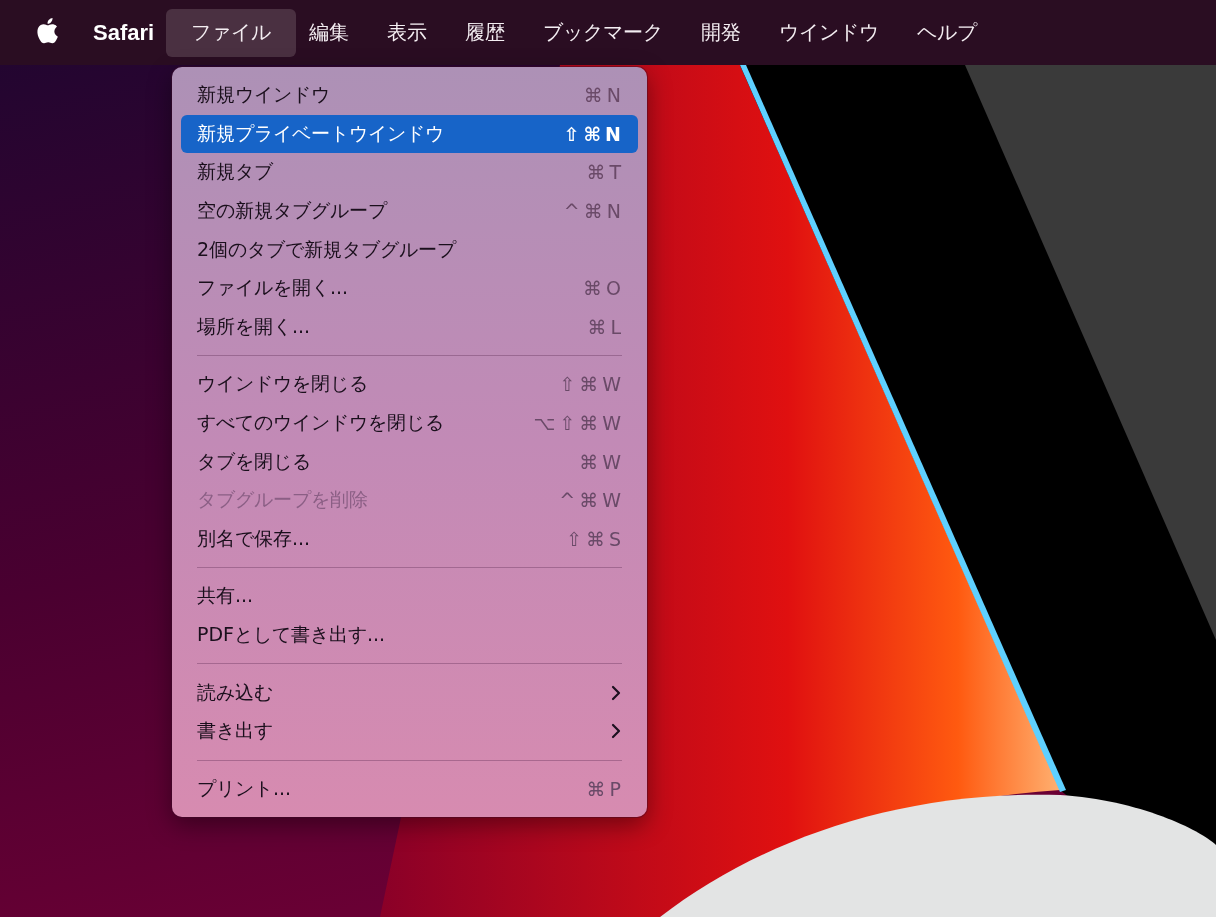 The width and height of the screenshot is (1216, 917). What do you see at coordinates (231, 32) in the screenshot?
I see `menu-bar-item: ファイル` at bounding box center [231, 32].